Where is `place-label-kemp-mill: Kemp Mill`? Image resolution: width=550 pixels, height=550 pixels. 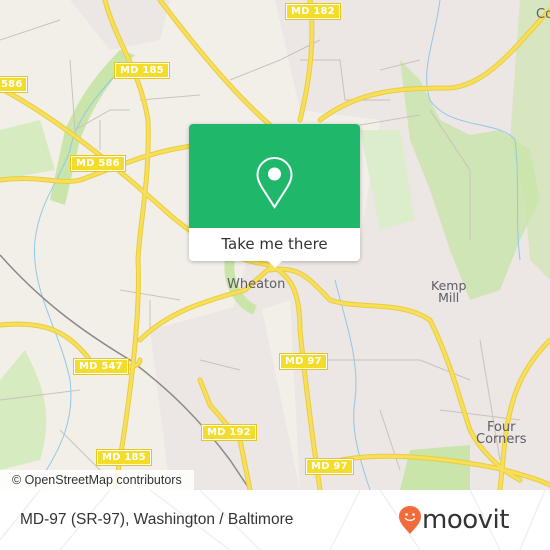
place-label-kemp-mill: Kemp Mill is located at coordinates (449, 291).